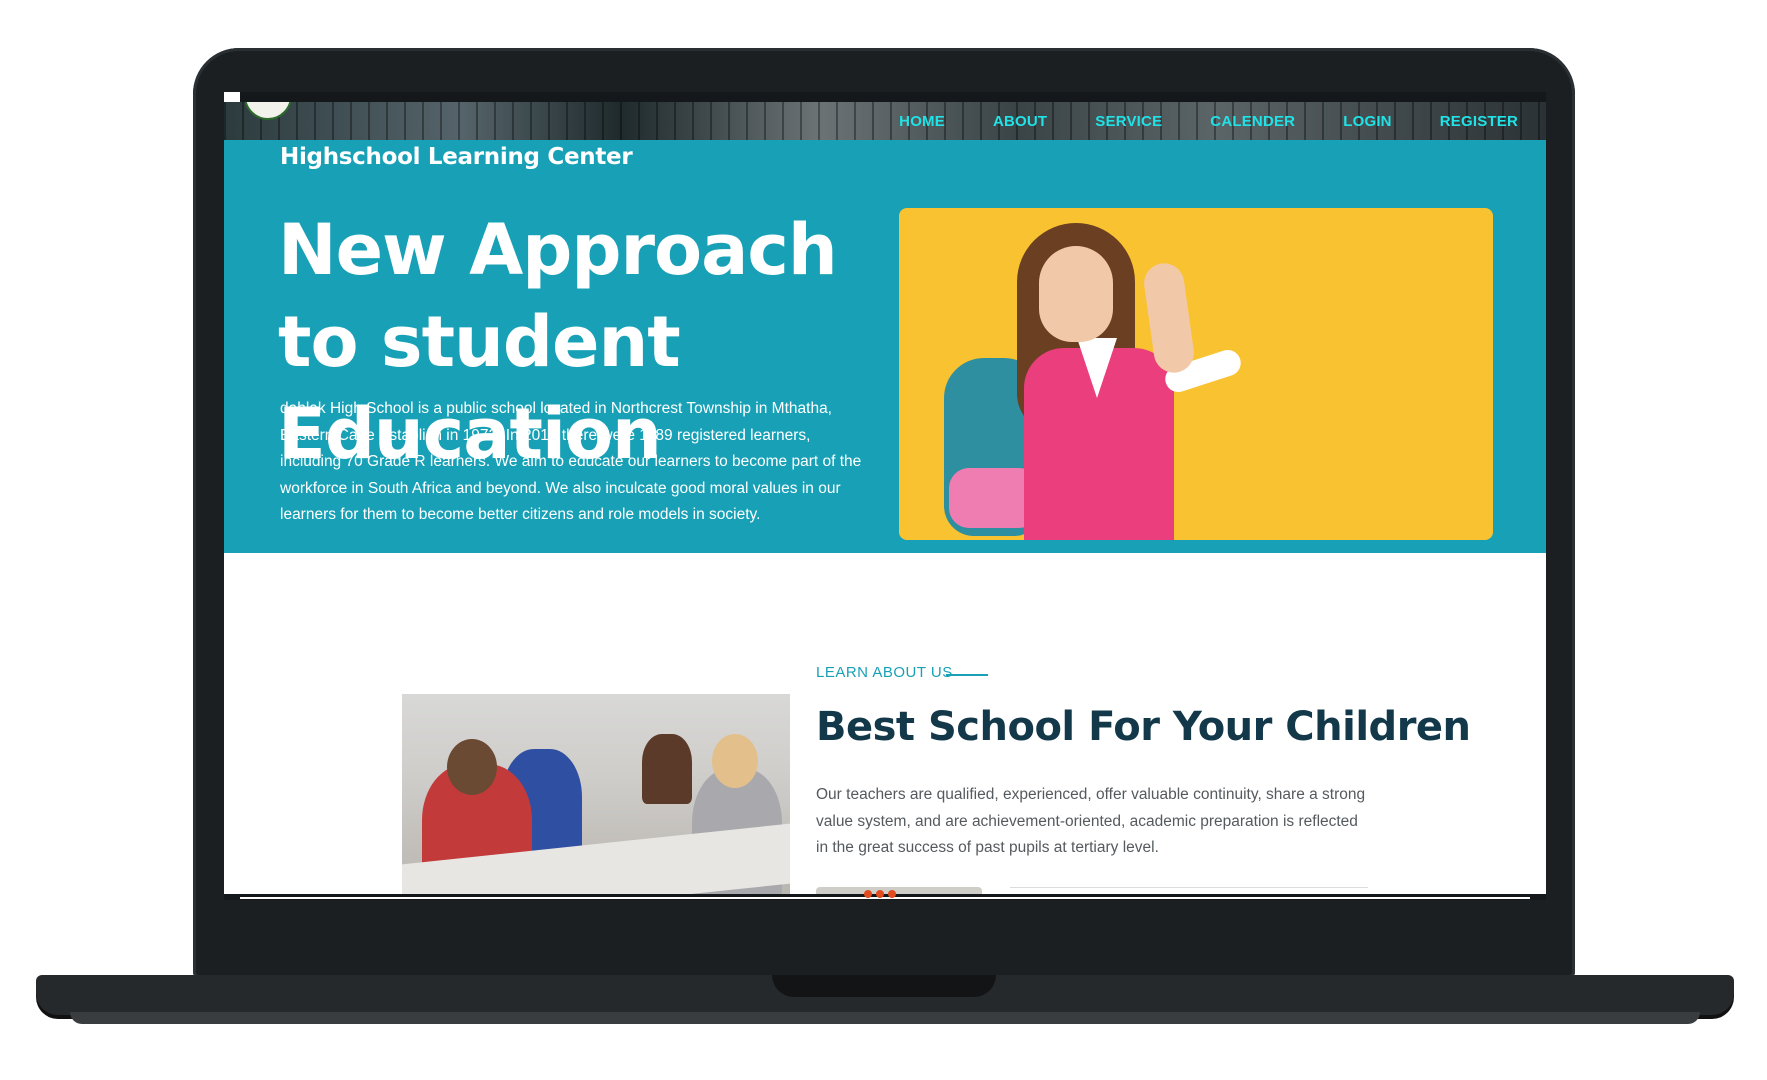 This screenshot has width=1767, height=1080. I want to click on nav-home-link: HOME, so click(922, 121).